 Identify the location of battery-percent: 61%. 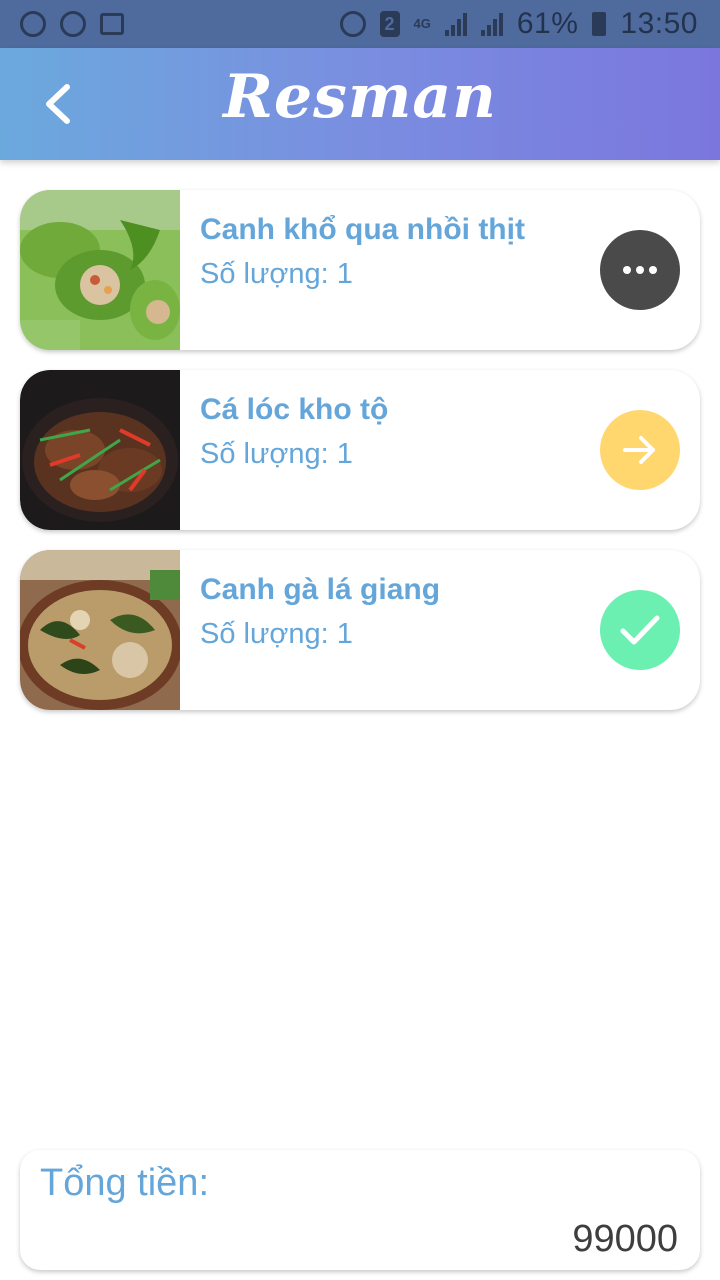
(547, 23).